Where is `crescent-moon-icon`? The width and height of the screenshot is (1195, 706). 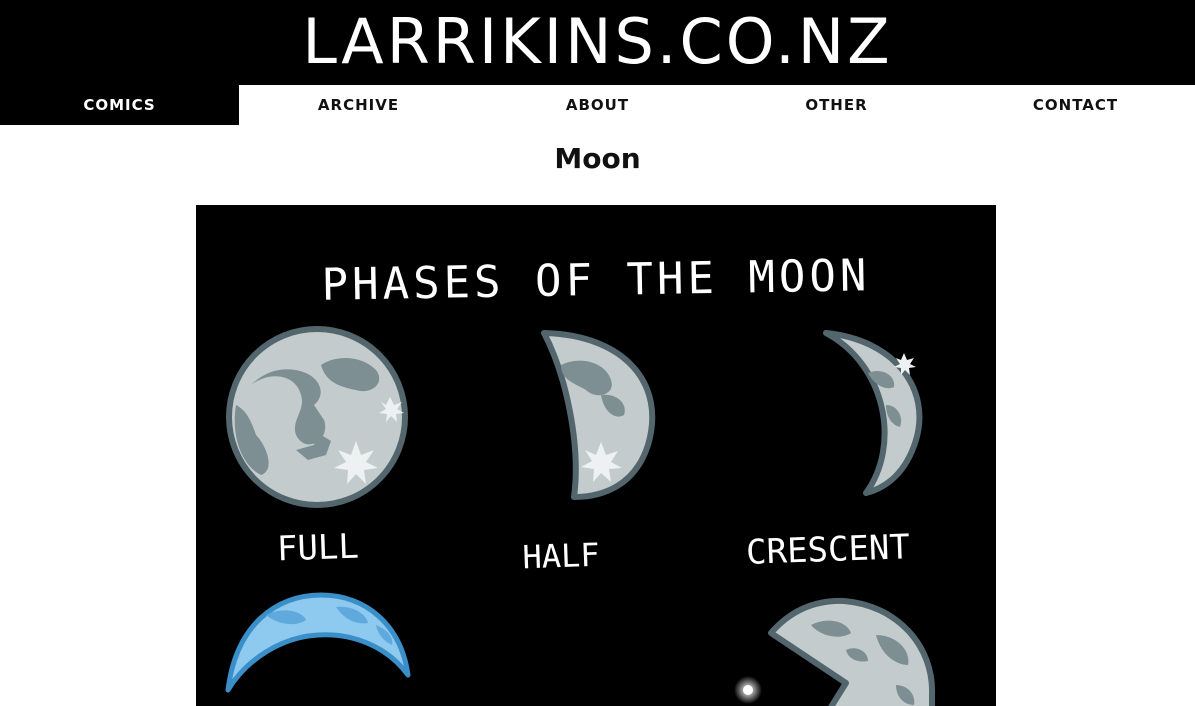 crescent-moon-icon is located at coordinates (873, 413).